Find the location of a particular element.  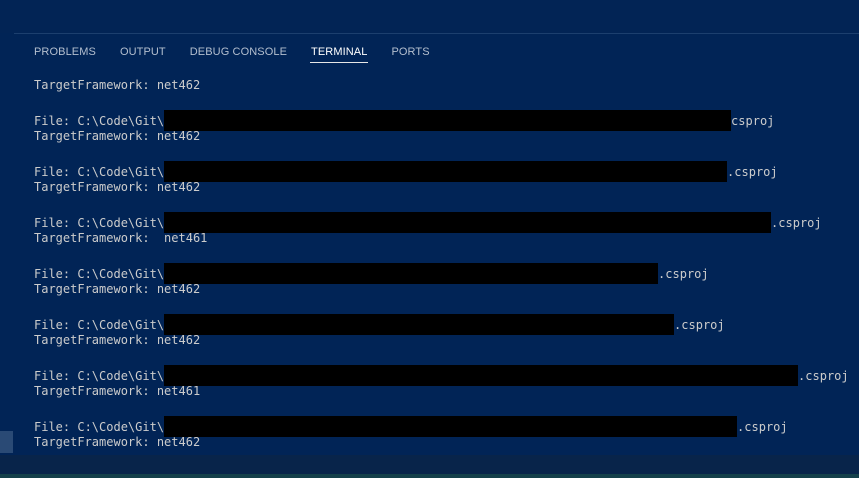

tab-problems: PROBLEMS is located at coordinates (65, 52).